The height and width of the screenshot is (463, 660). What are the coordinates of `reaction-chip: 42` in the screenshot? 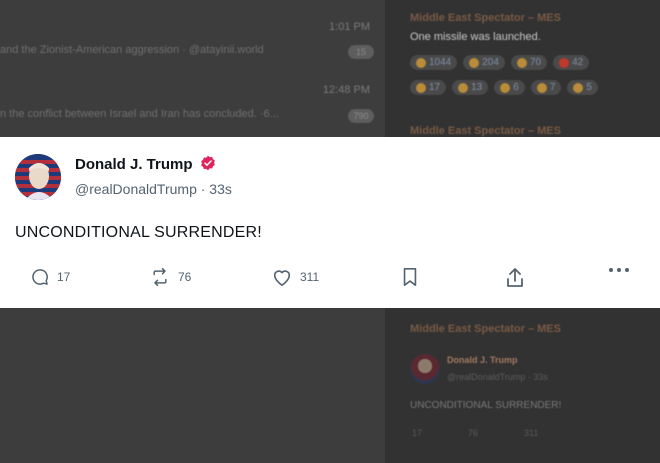 It's located at (571, 62).